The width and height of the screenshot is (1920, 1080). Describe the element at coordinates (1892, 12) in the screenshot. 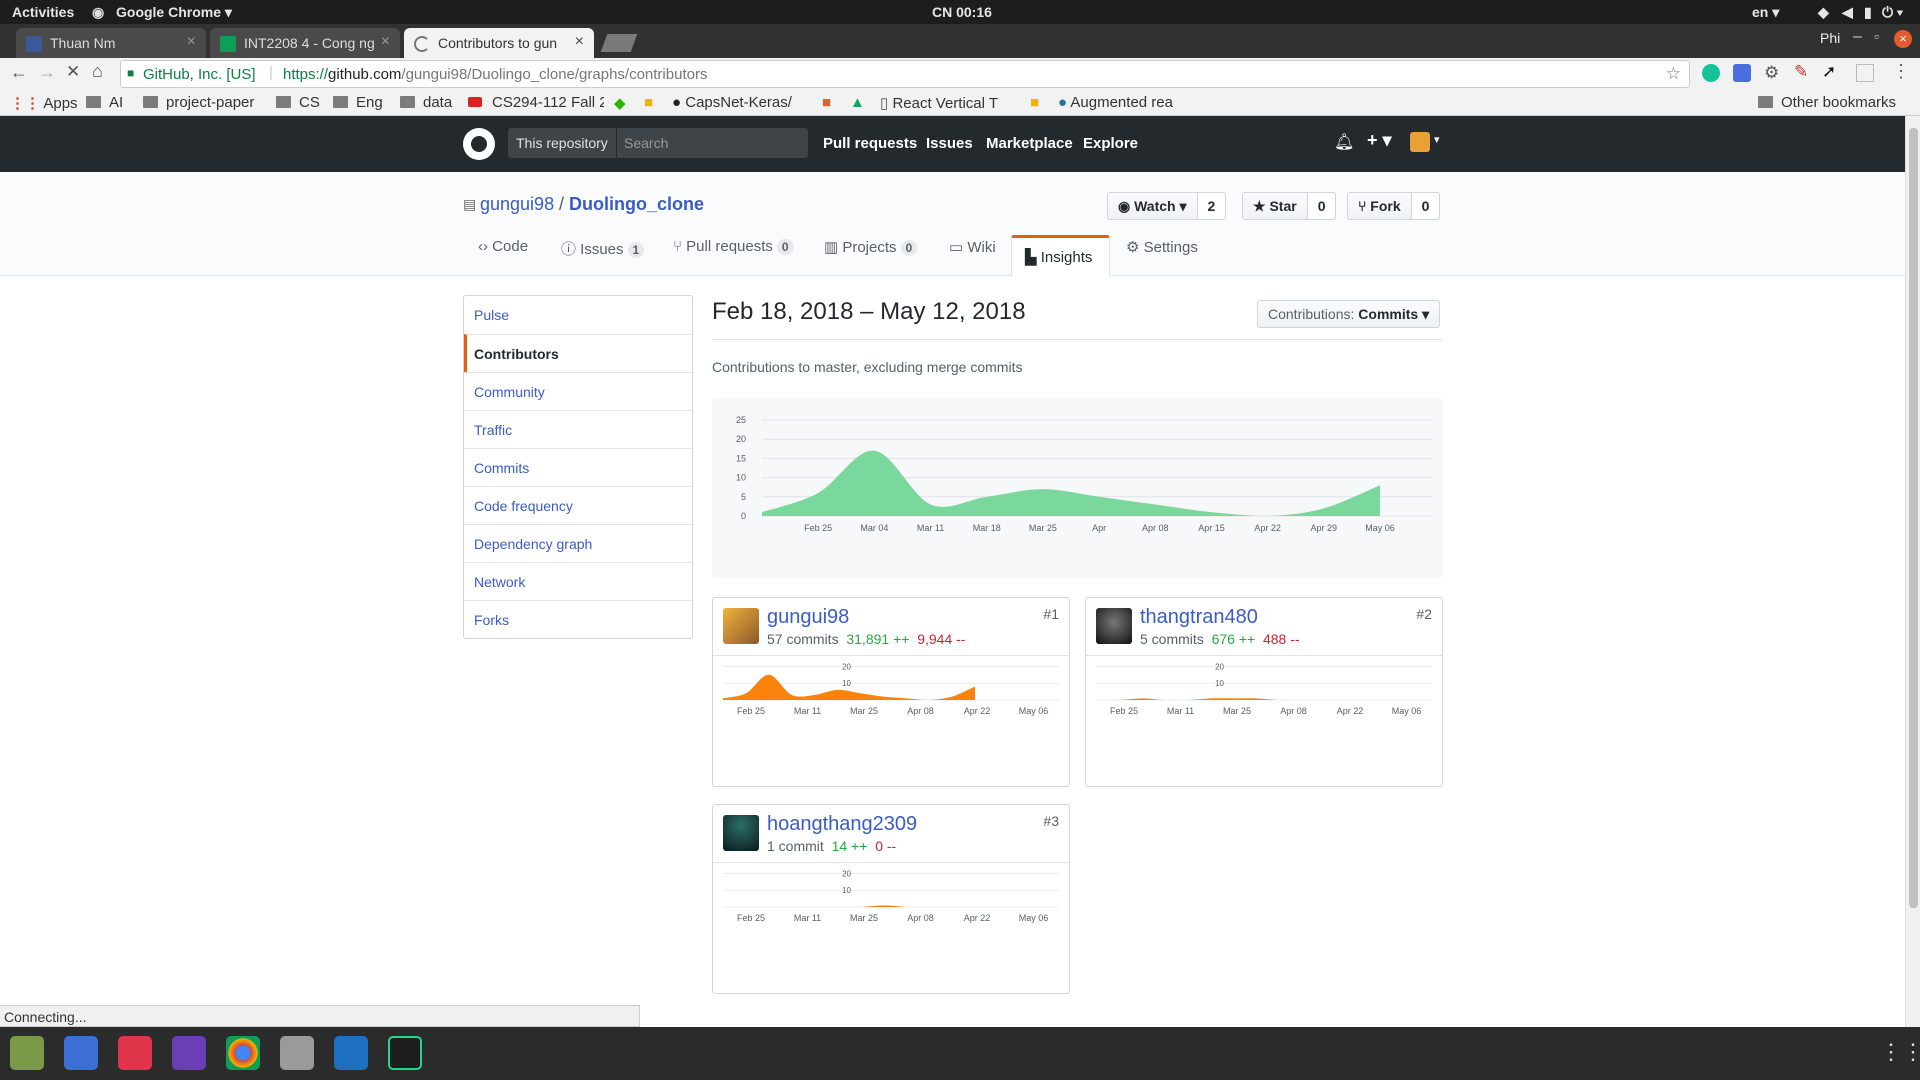

I see `power-icon: ⏻ ▾` at that location.